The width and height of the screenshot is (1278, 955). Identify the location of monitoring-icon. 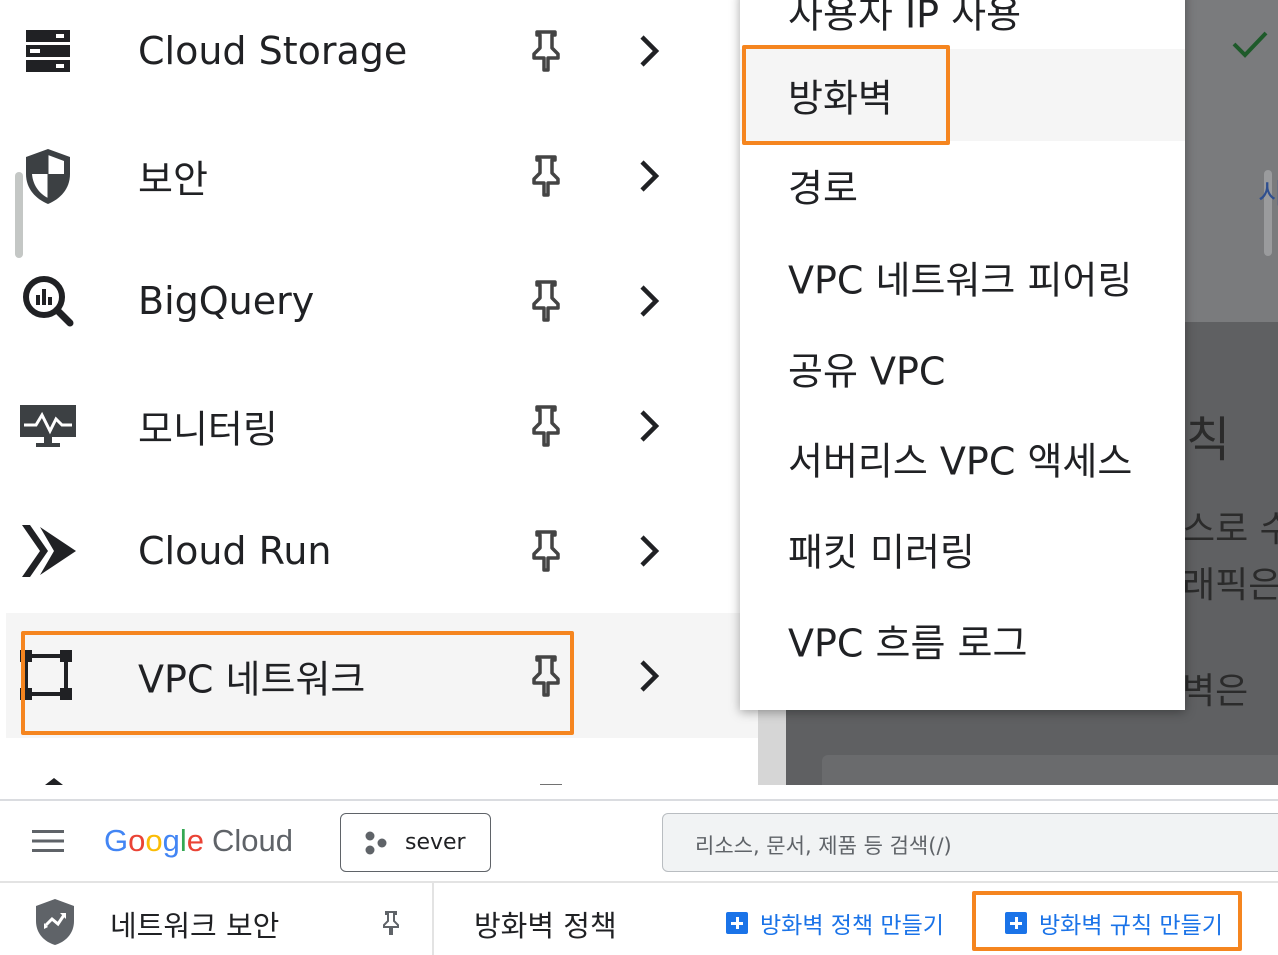
(48, 426).